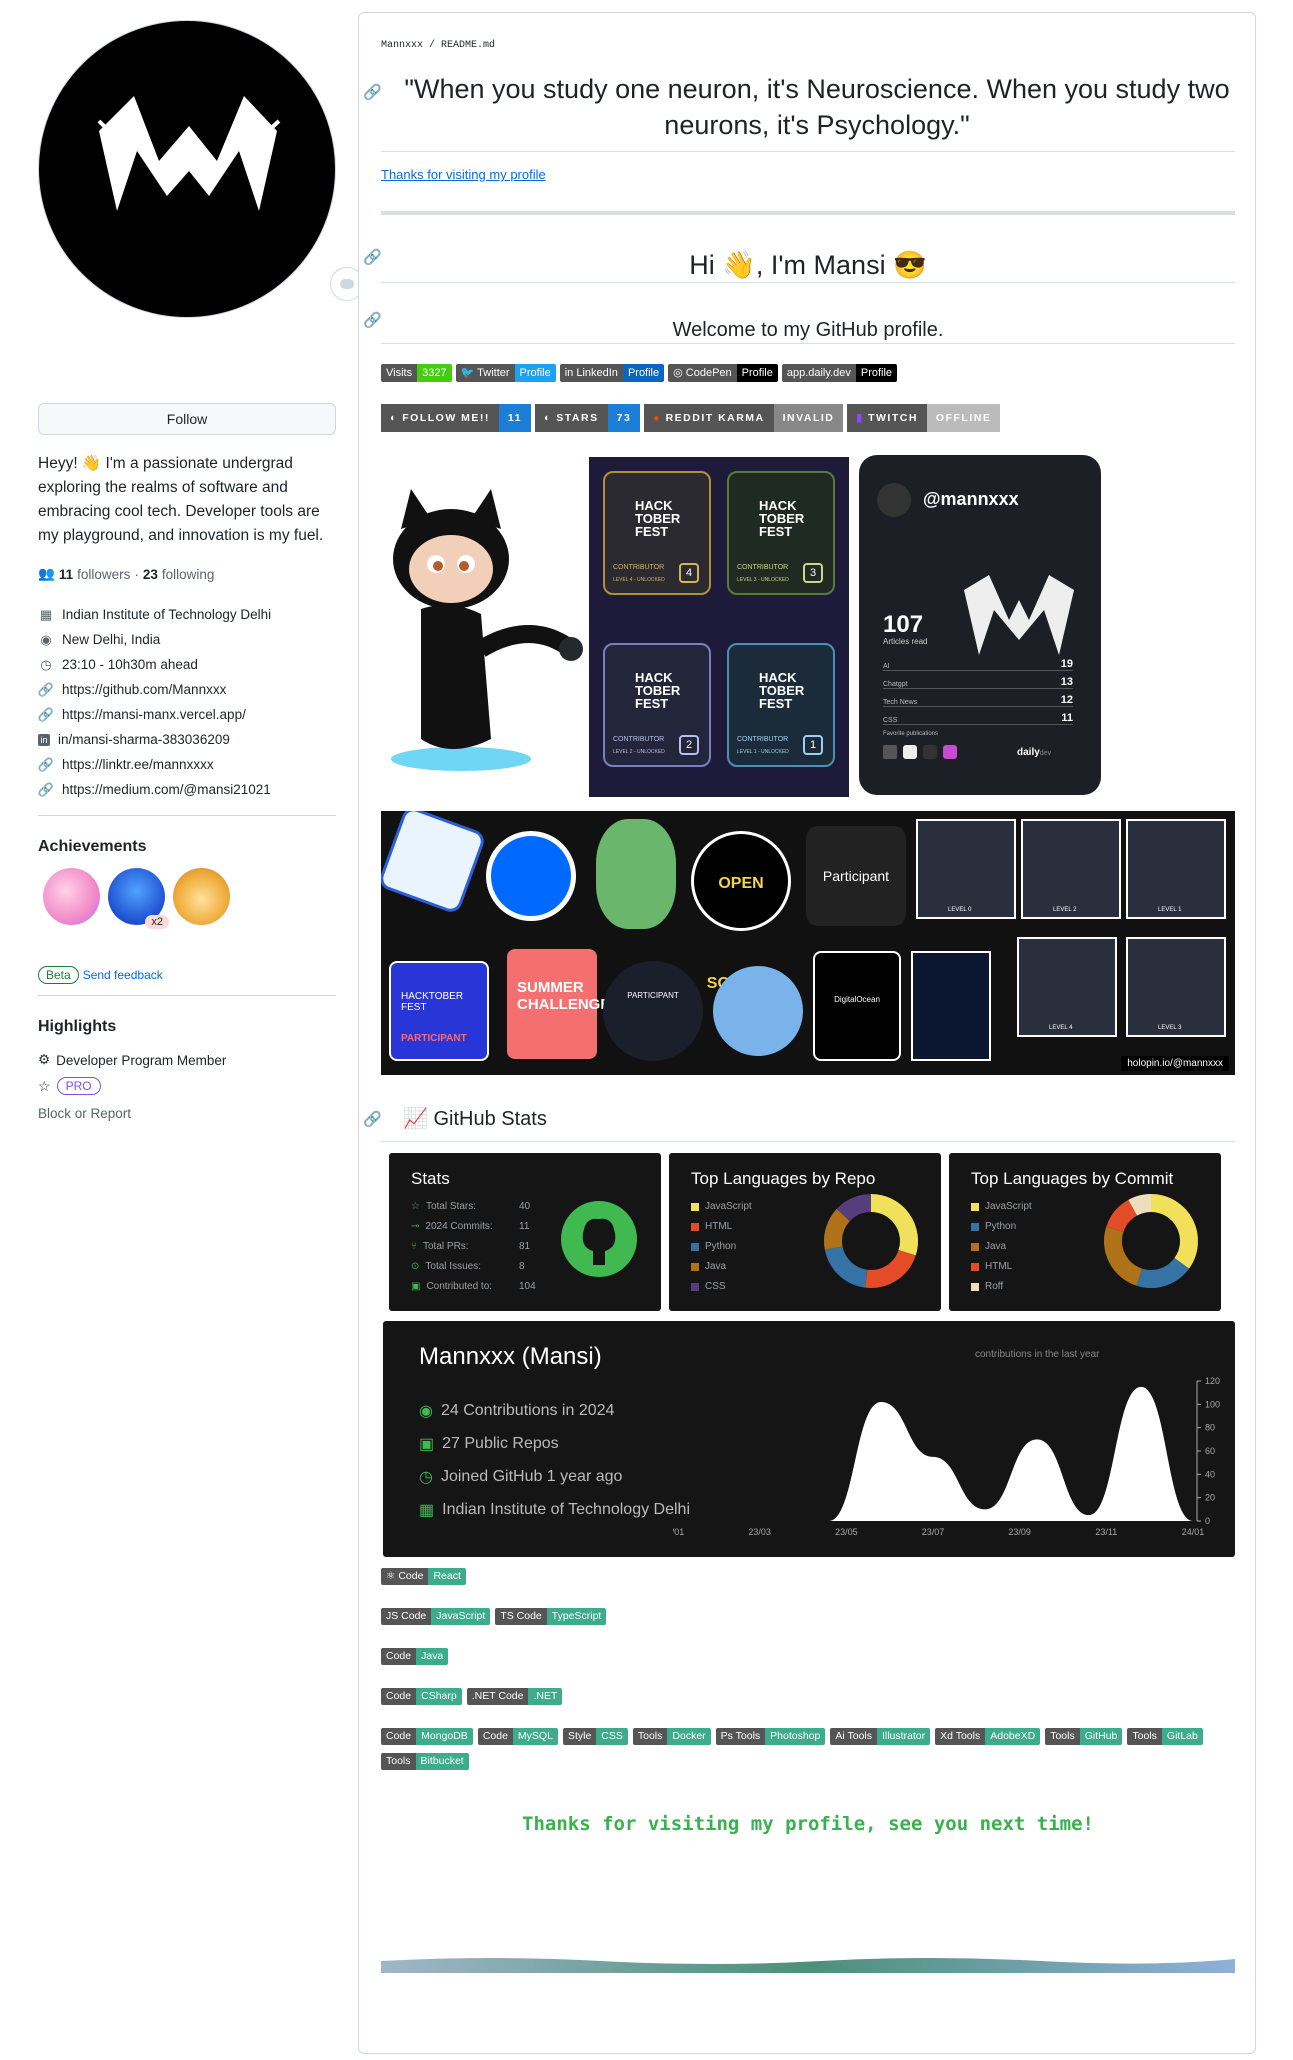  What do you see at coordinates (456, 418) in the screenshot?
I see `follow-badge: ◐ FOLLOW ME!! 11` at bounding box center [456, 418].